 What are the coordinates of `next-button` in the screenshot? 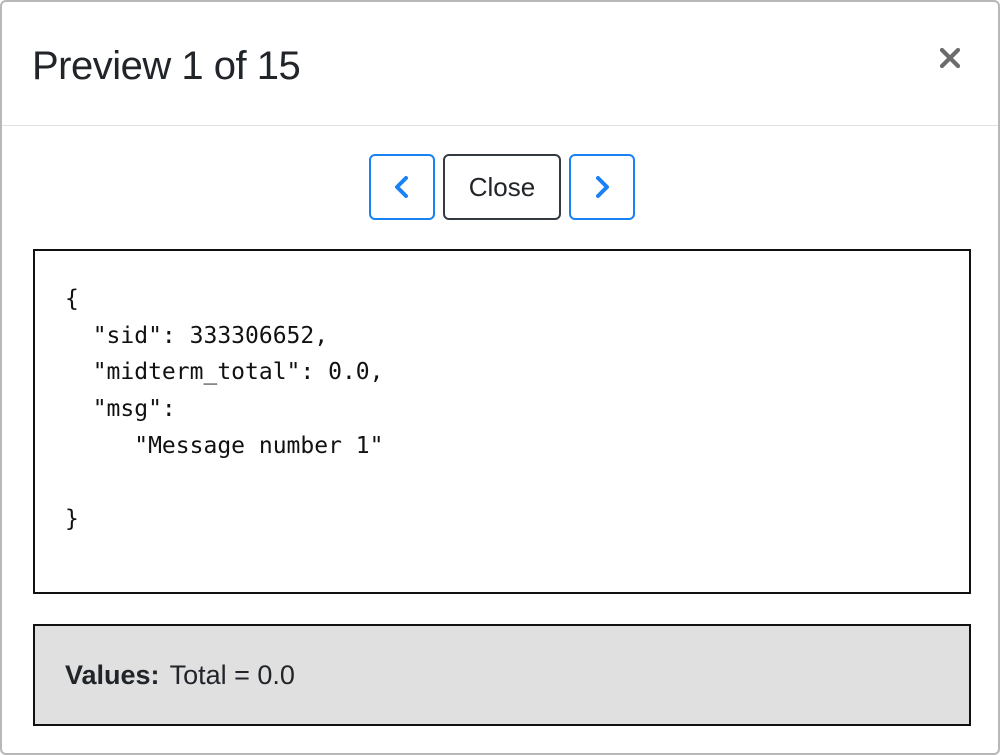 It's located at (602, 187).